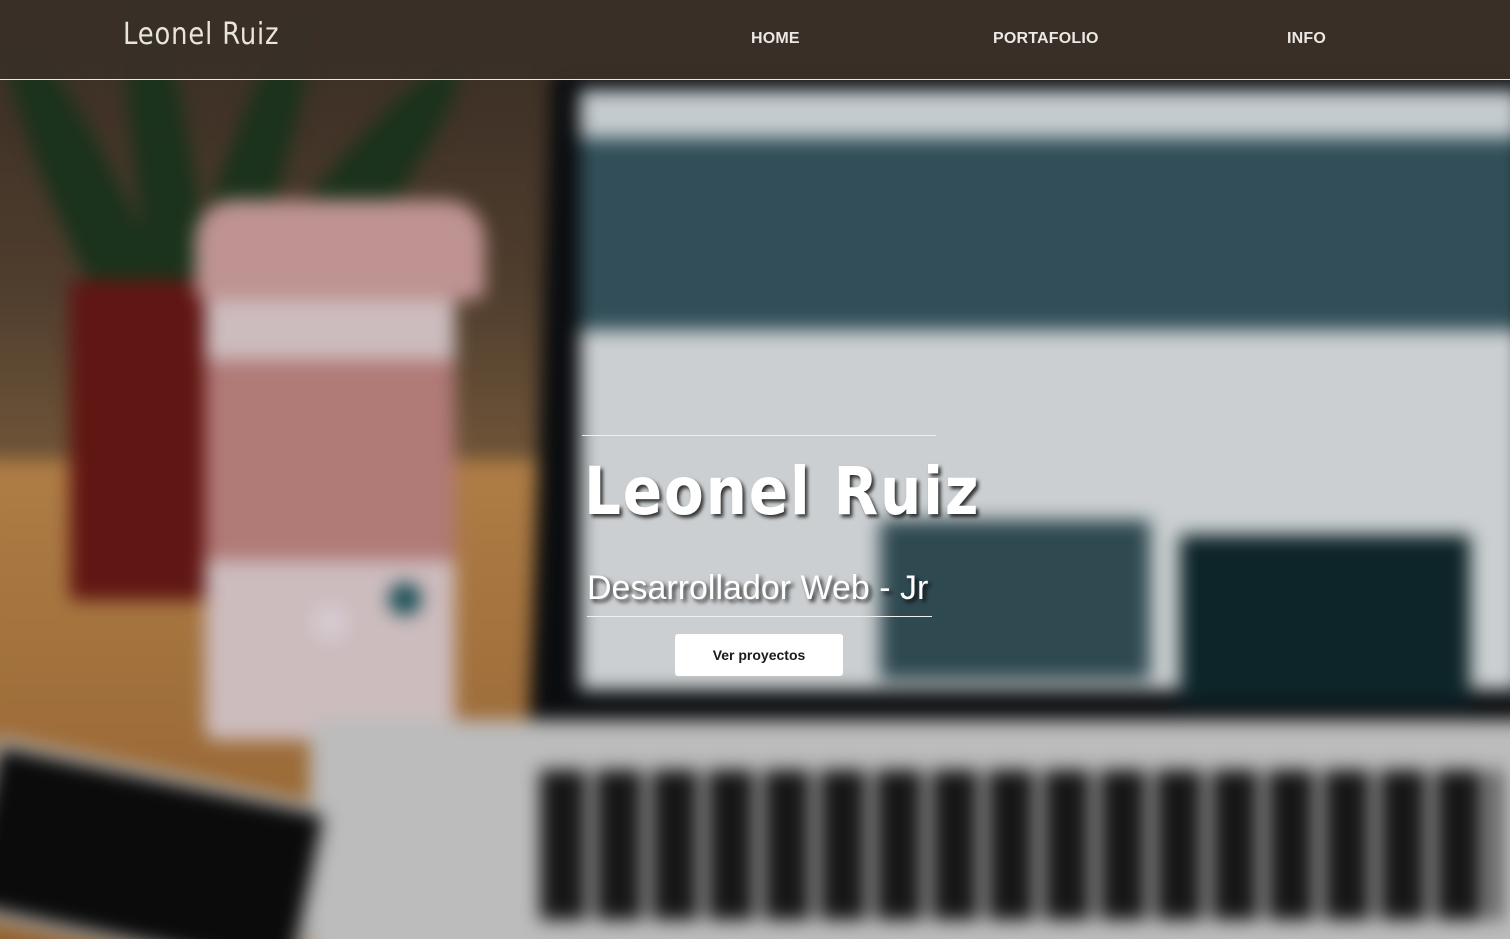 The image size is (1510, 939). I want to click on top-navbar: Leonel Ruiz HOME PORTAFOLIO INFO, so click(755, 40).